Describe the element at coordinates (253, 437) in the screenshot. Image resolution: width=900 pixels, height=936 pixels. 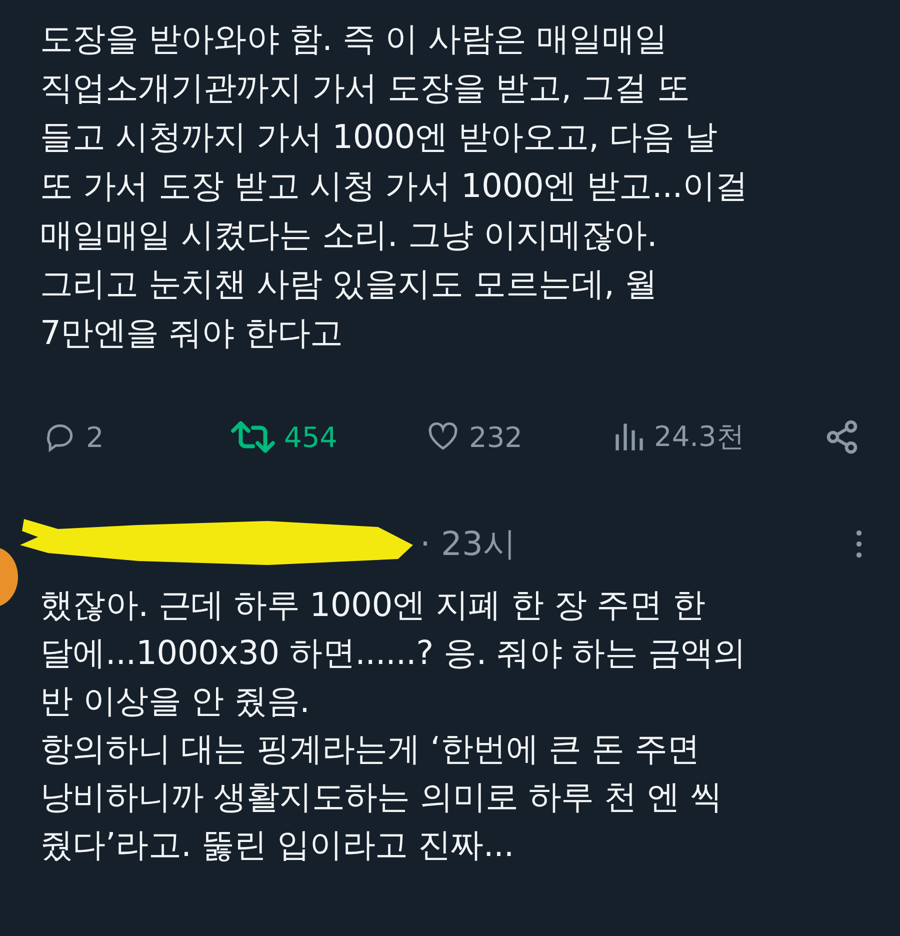
I see `repost-icon` at that location.